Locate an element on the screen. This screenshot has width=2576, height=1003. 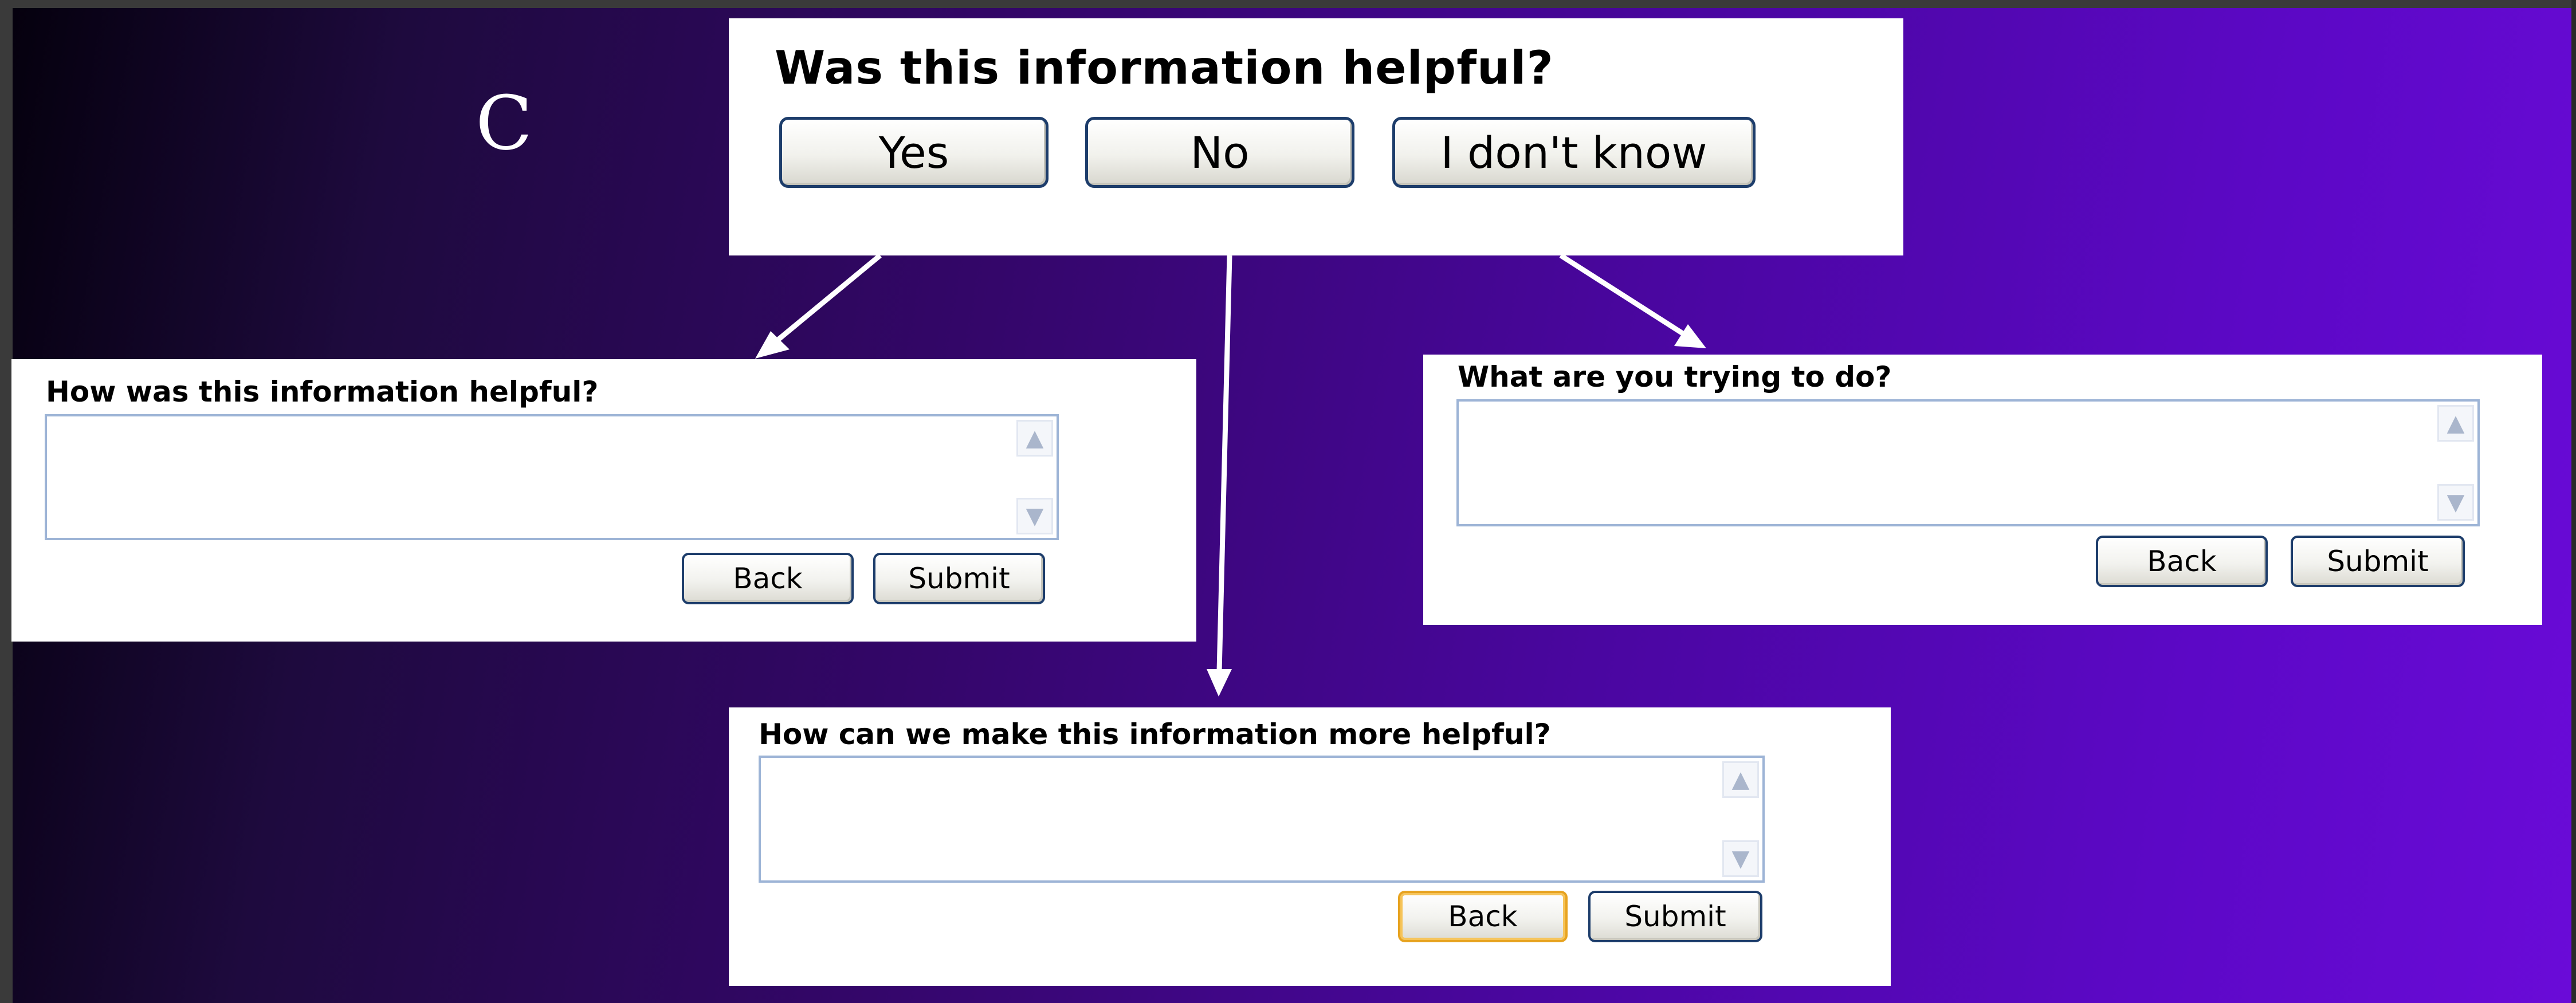
idk-followup-prompt: What are you trying to do? is located at coordinates (1675, 377).